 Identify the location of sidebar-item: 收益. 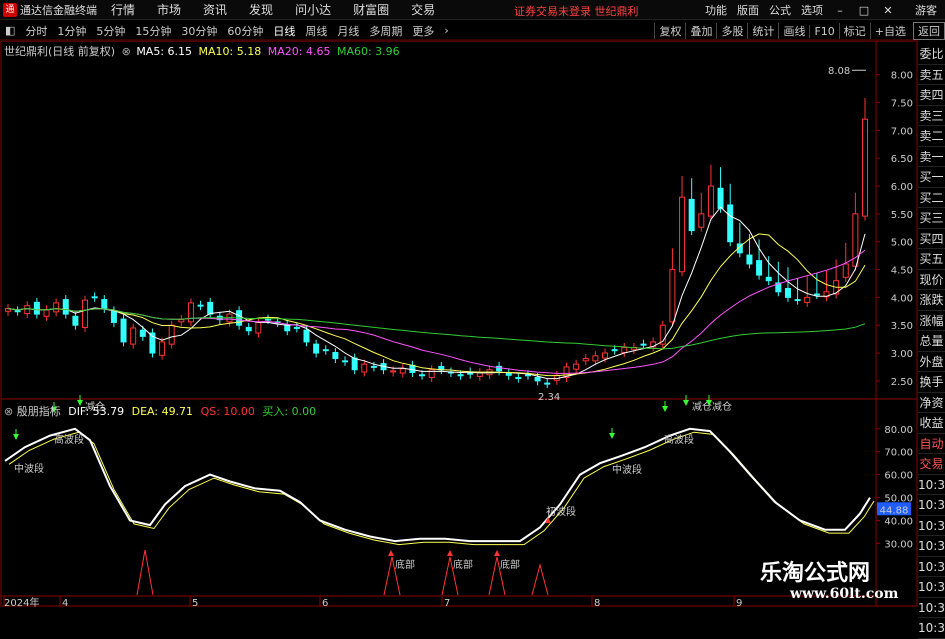
(931, 423).